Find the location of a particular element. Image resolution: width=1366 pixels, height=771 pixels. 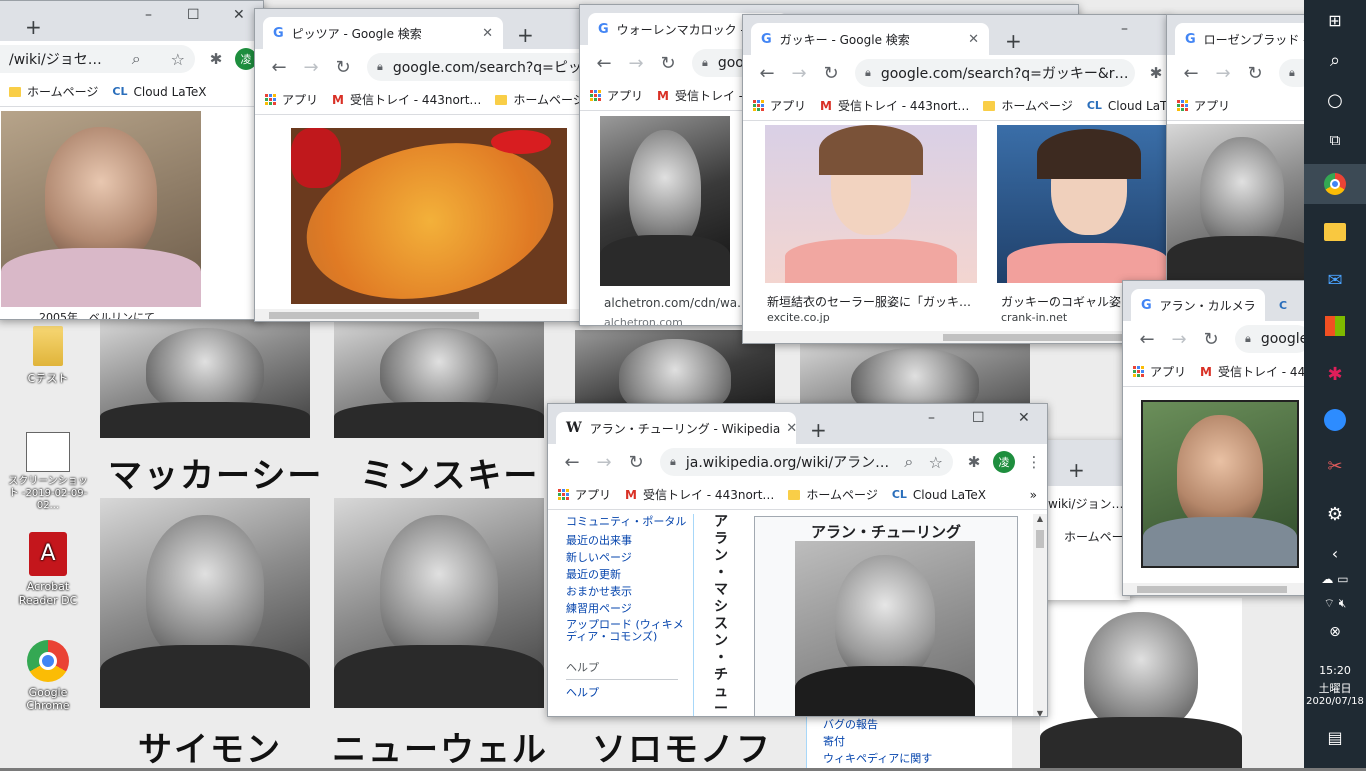

tray-network-icons: ⌔ 🔇︎ is located at coordinates (1335, 603).